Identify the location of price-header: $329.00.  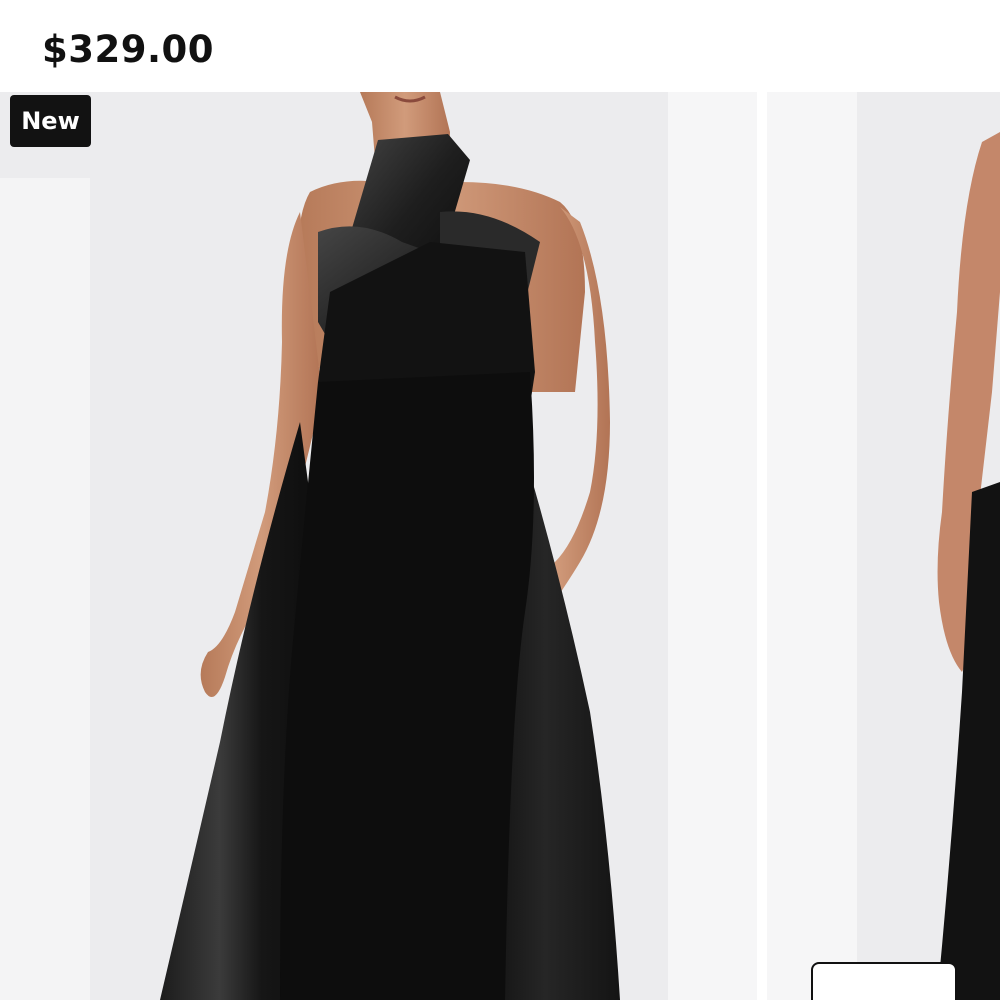
(500, 46).